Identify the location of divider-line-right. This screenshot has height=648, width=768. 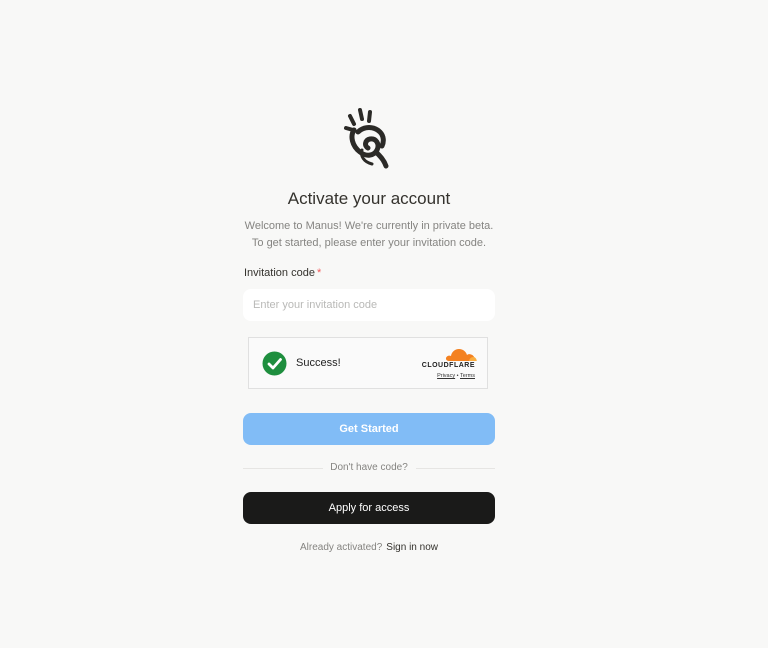
(455, 468).